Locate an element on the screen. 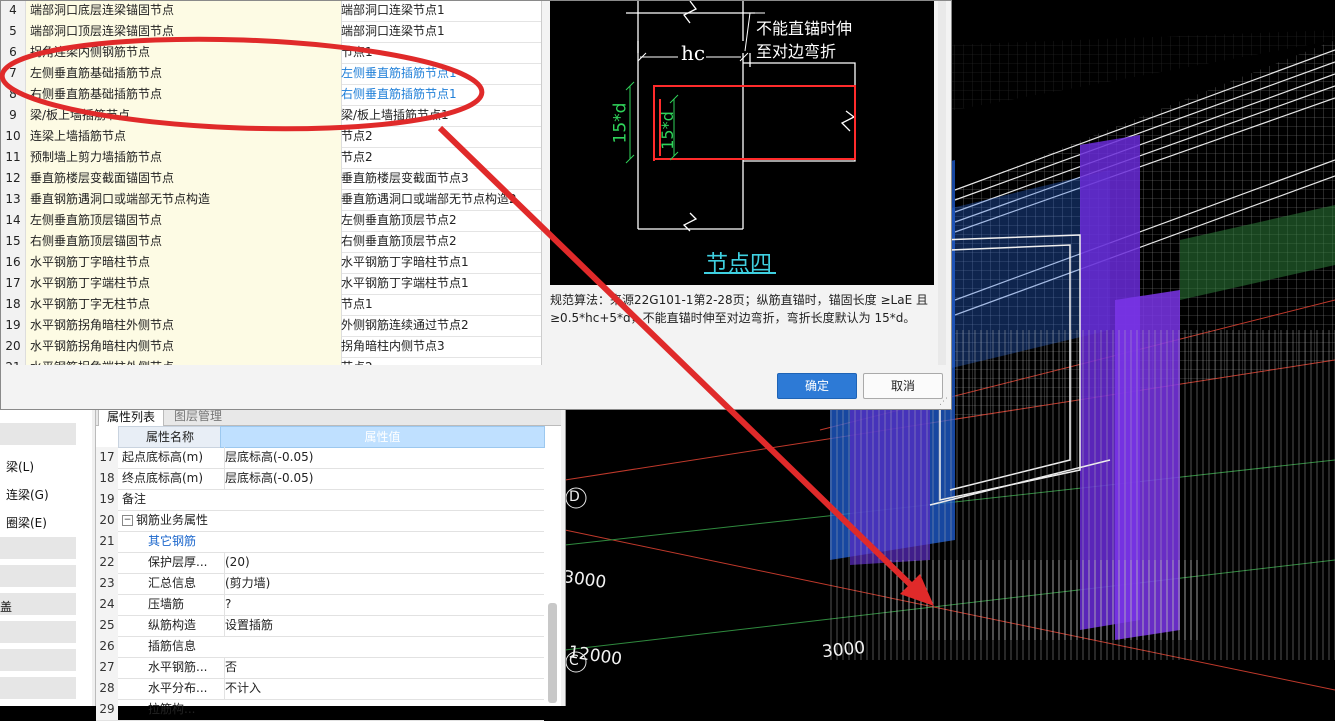  property-row: 21 其它钢筋 is located at coordinates (320, 542).